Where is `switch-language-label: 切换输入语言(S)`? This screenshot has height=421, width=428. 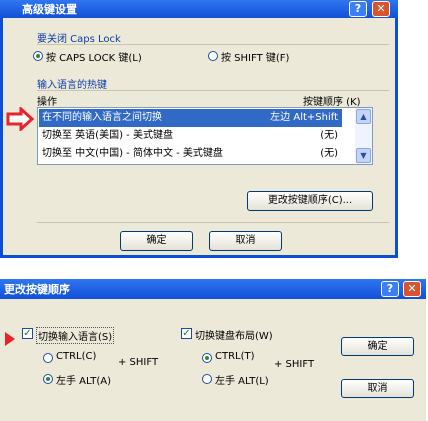 switch-language-label: 切换输入语言(S) is located at coordinates (75, 335).